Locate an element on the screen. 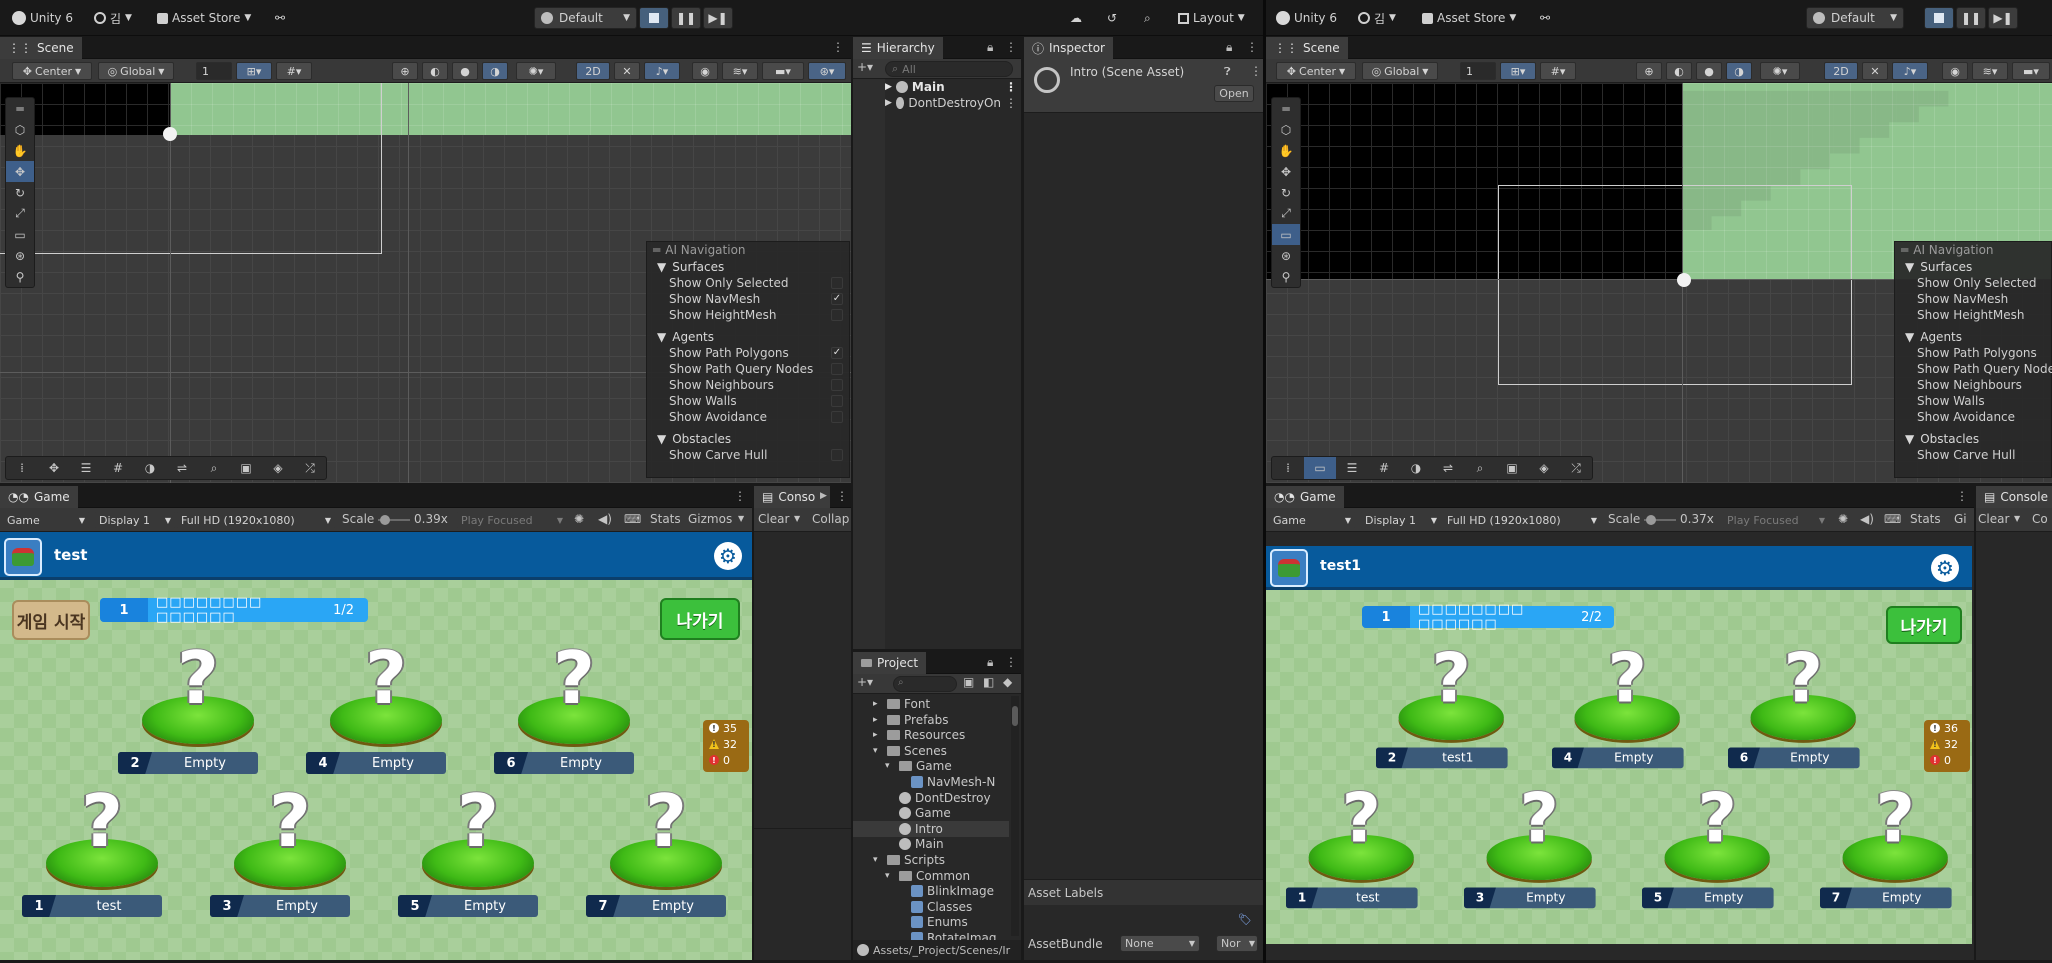 This screenshot has width=2052, height=963. tab-game: ◔◔ Game is located at coordinates (1305, 497).